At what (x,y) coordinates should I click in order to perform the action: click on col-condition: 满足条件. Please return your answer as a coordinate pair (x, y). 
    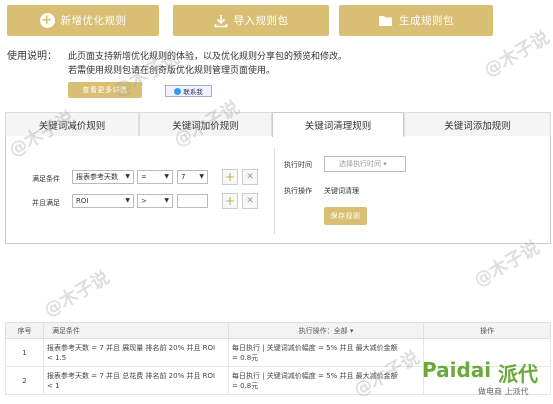
    Looking at the image, I should click on (136, 330).